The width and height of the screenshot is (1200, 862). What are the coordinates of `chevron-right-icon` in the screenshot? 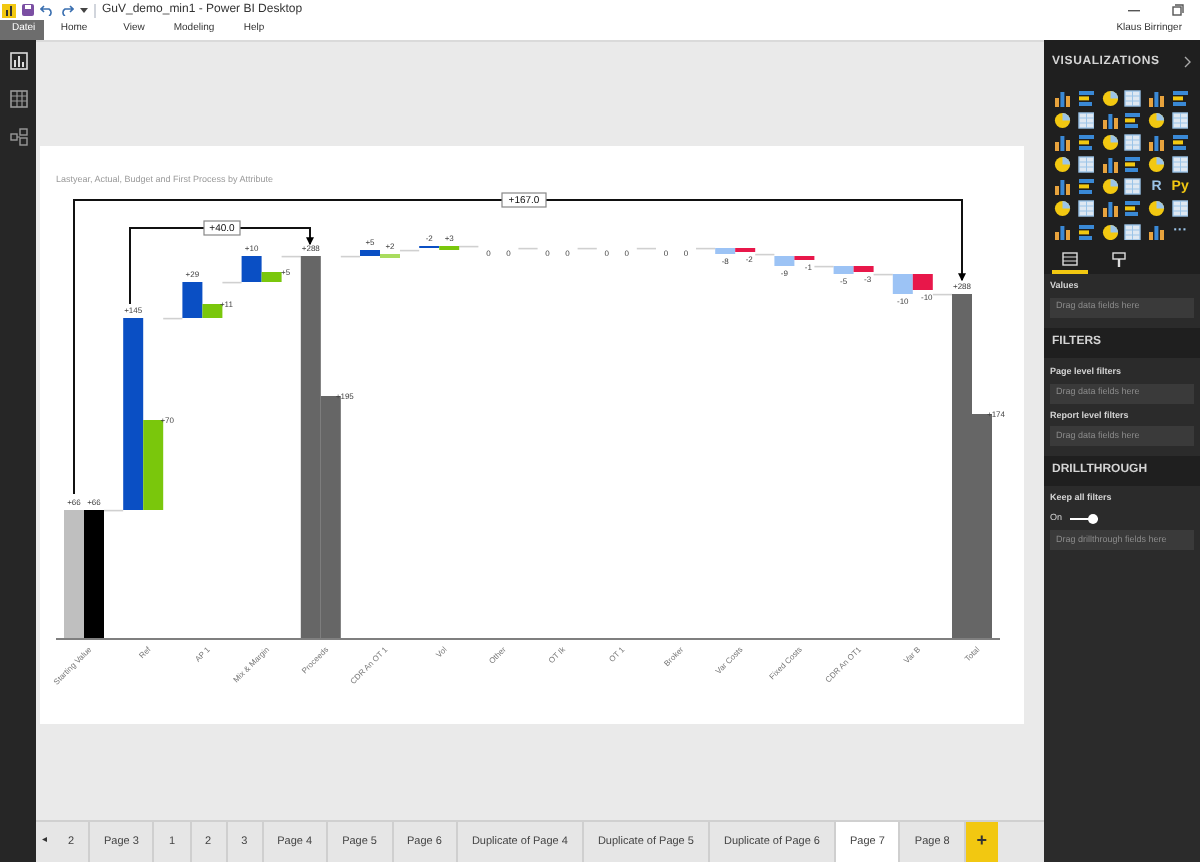 It's located at (1188, 62).